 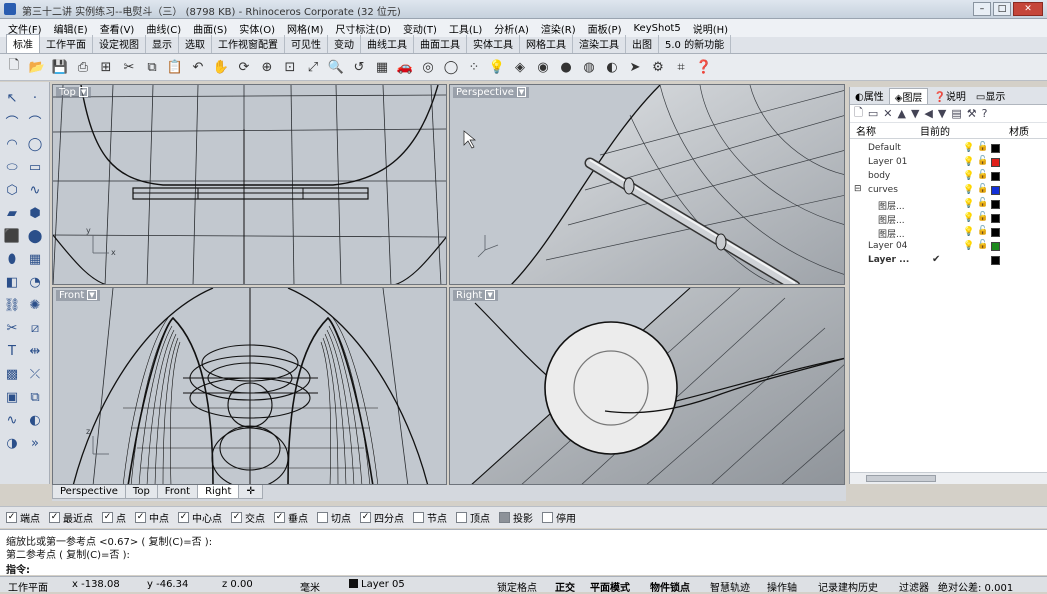 I want to click on menu-item: 说明(H), so click(x=710, y=28).